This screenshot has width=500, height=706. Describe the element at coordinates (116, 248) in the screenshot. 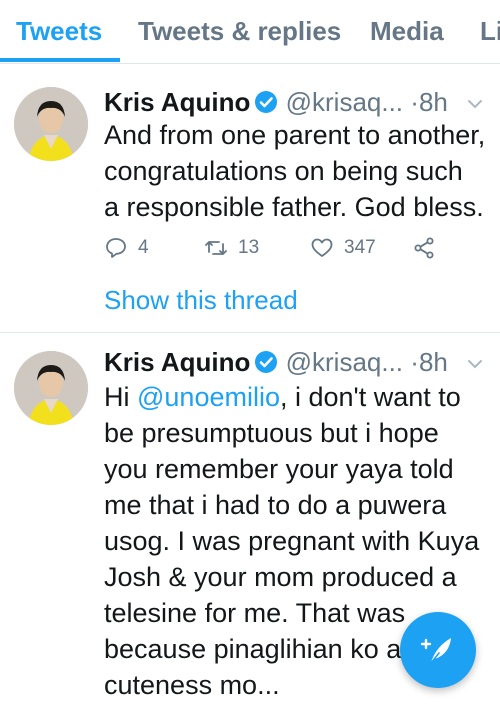

I see `reply-icon` at that location.